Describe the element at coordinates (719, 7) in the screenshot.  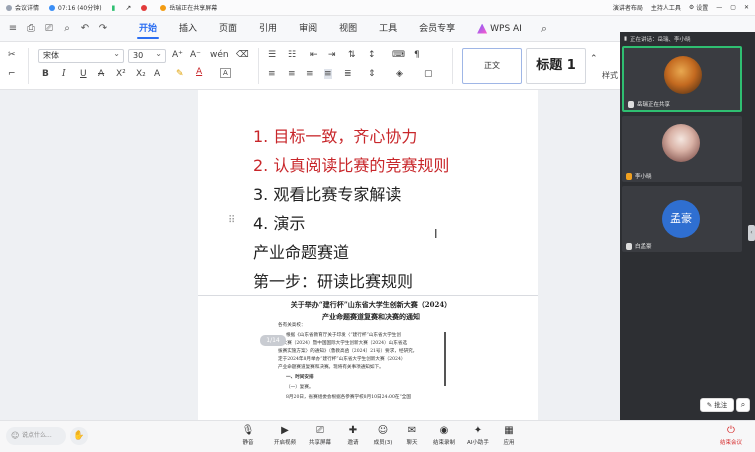
I see `minimize-icon: —` at that location.